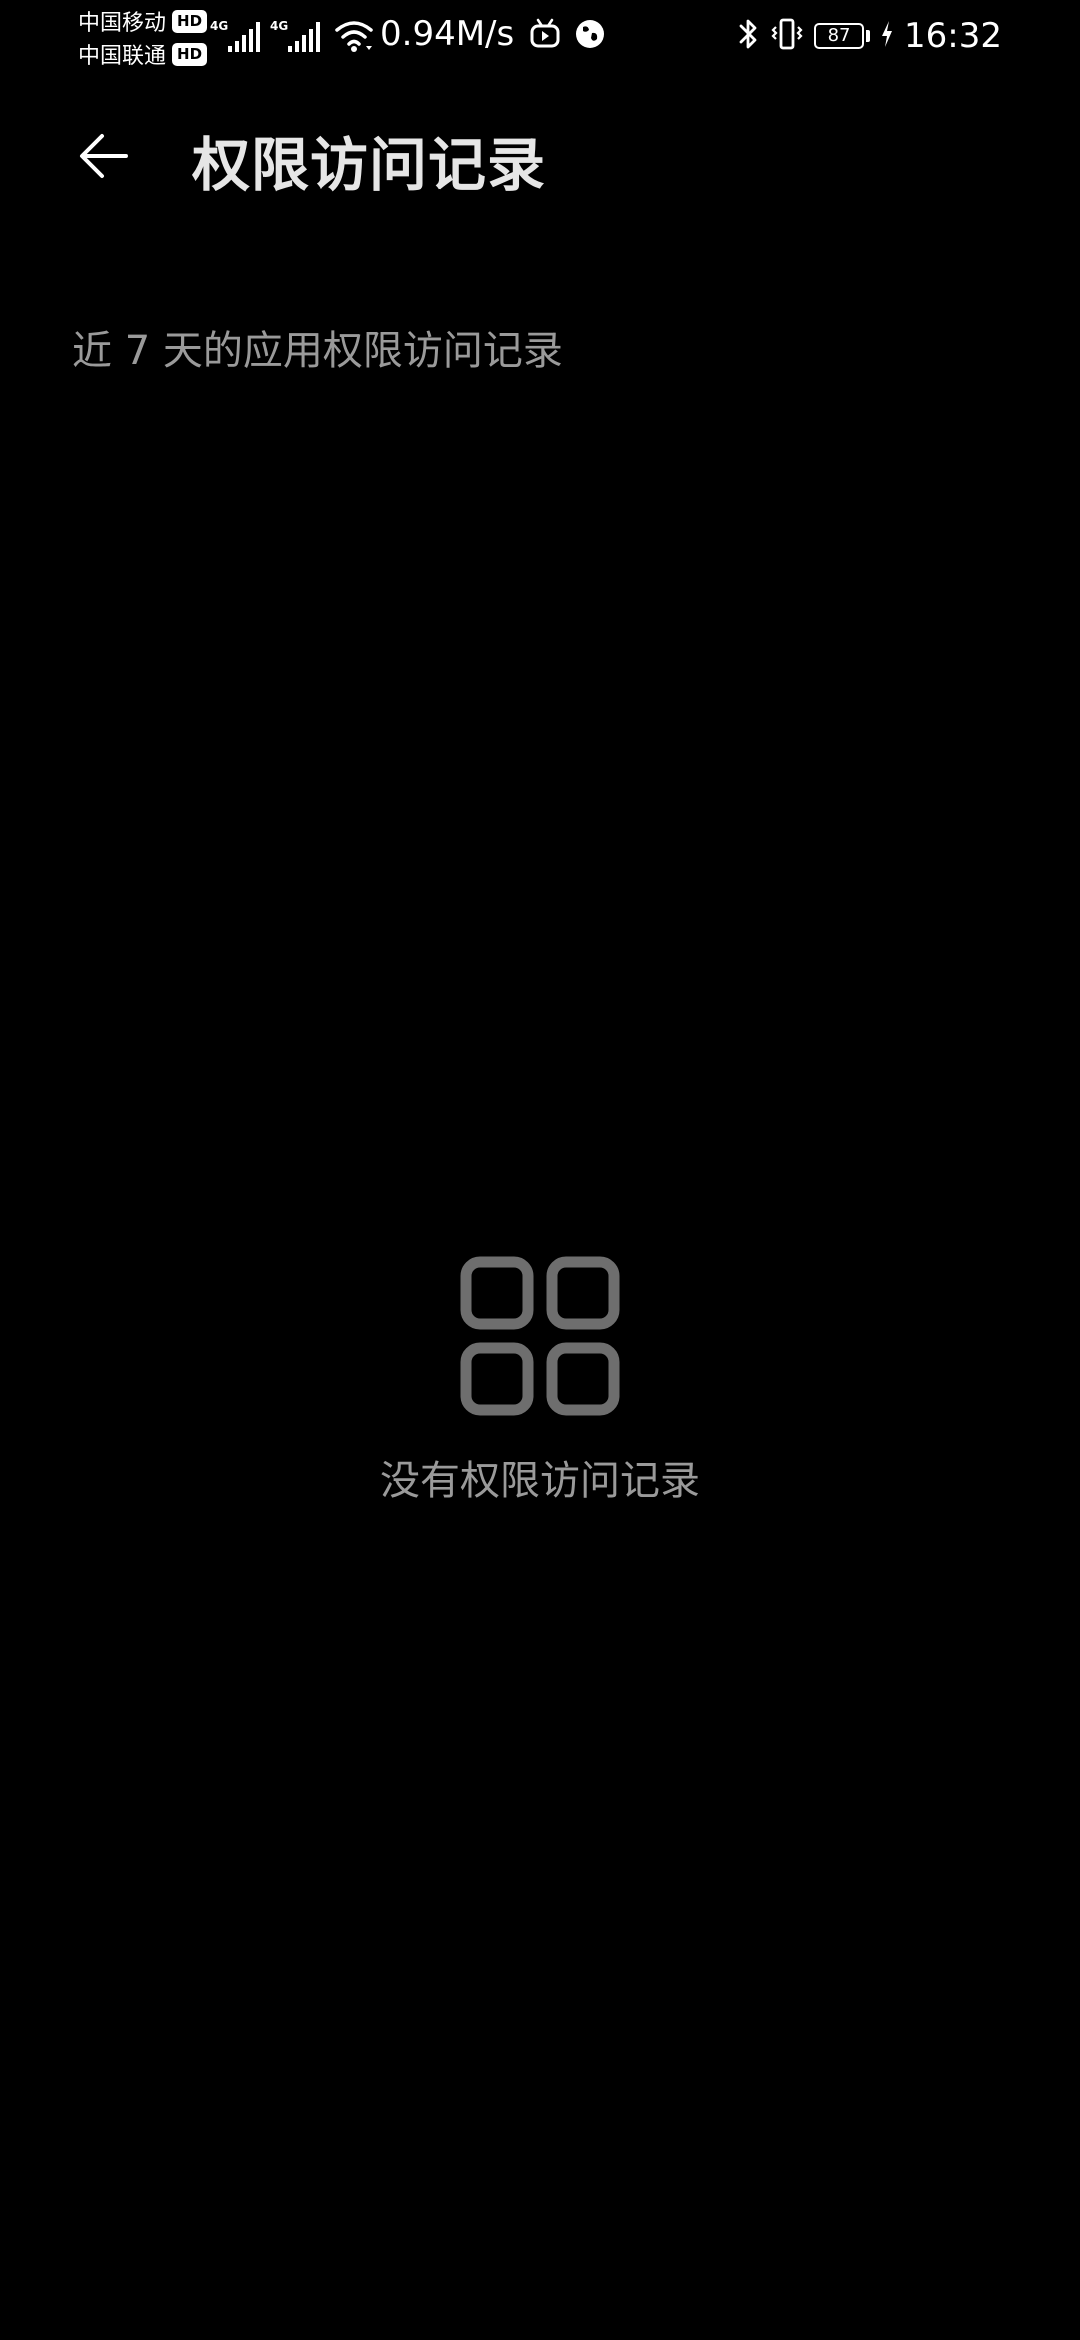 This screenshot has height=2340, width=1080. What do you see at coordinates (568, 36) in the screenshot?
I see `notification-icons` at bounding box center [568, 36].